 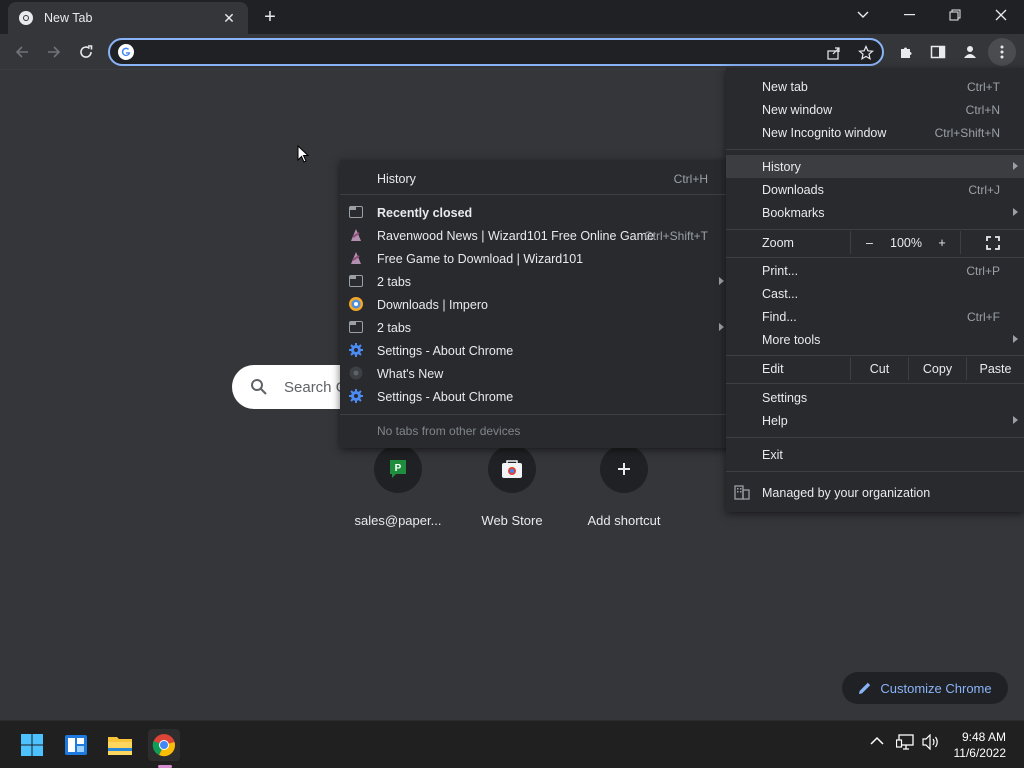 What do you see at coordinates (865, 688) in the screenshot?
I see `pencil-icon` at bounding box center [865, 688].